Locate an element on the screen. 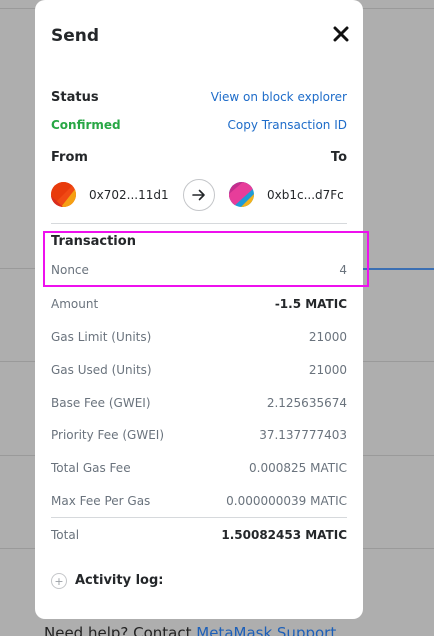 This screenshot has height=636, width=434. priority-fee-value: 37.137777403 is located at coordinates (303, 435).